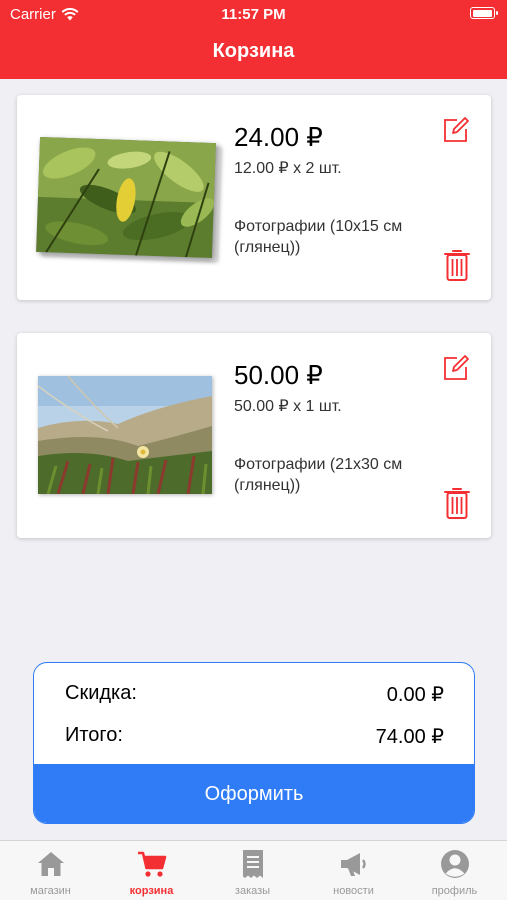  Describe the element at coordinates (318, 475) in the screenshot. I see `item-description: Фотографии (21x30 см (глянец))` at that location.